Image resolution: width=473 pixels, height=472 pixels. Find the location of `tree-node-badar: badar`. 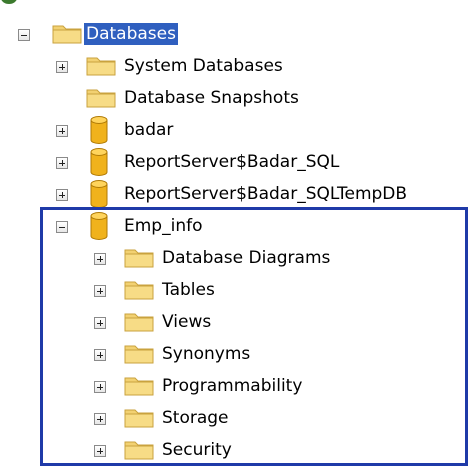

tree-node-badar: badar is located at coordinates (236, 130).